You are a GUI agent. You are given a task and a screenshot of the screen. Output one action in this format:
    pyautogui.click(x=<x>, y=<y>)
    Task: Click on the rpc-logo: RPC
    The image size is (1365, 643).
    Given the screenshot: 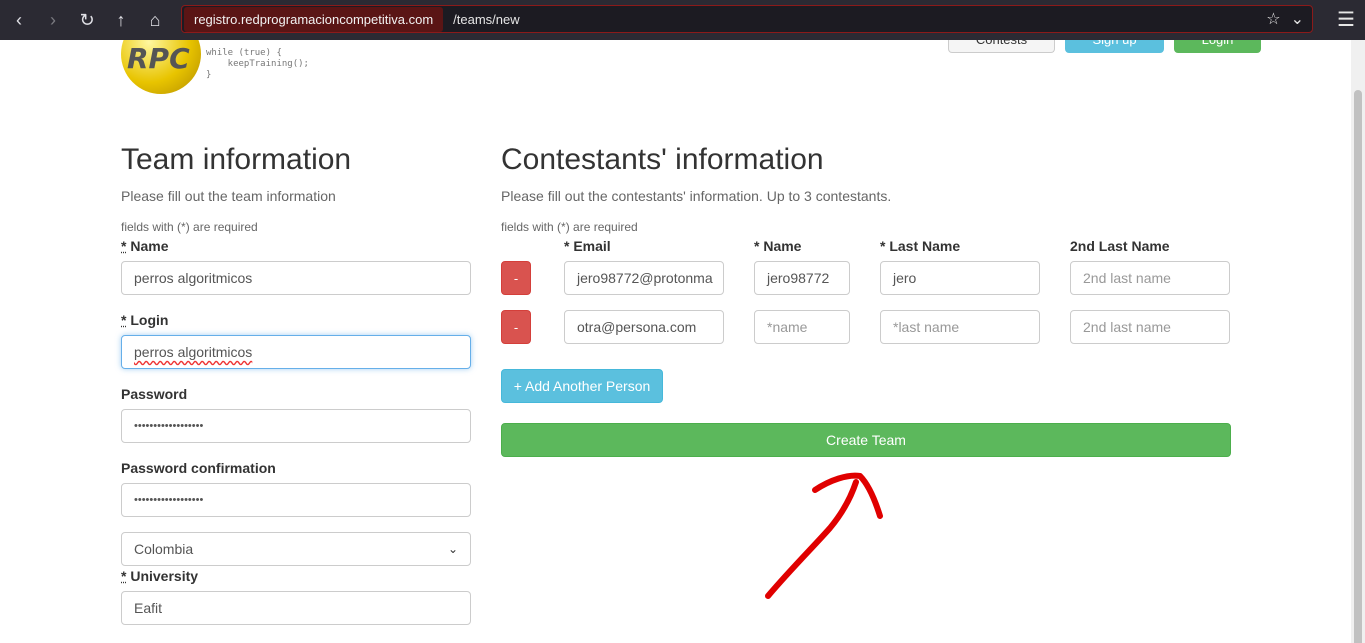 What is the action you would take?
    pyautogui.click(x=161, y=67)
    